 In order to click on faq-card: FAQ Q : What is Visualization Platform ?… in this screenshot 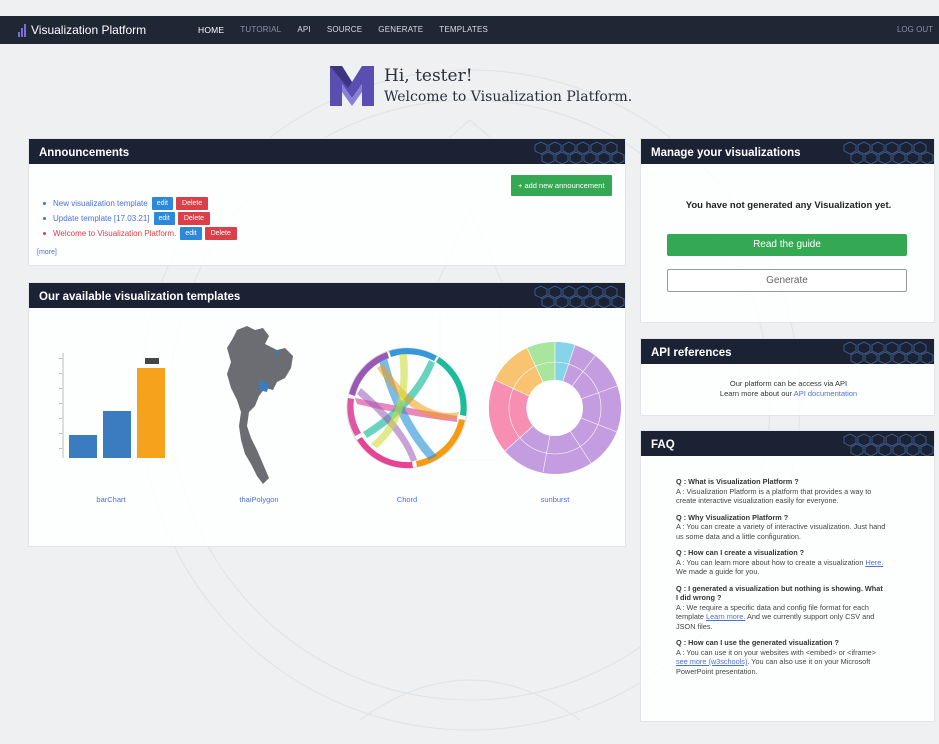, I will do `click(787, 576)`.